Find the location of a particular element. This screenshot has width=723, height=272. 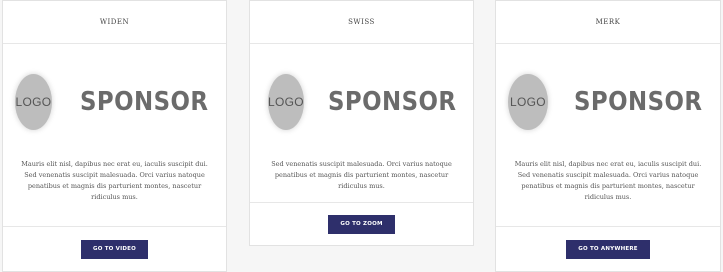

go-to-zoom-button: GO TO ZOOM is located at coordinates (361, 224).